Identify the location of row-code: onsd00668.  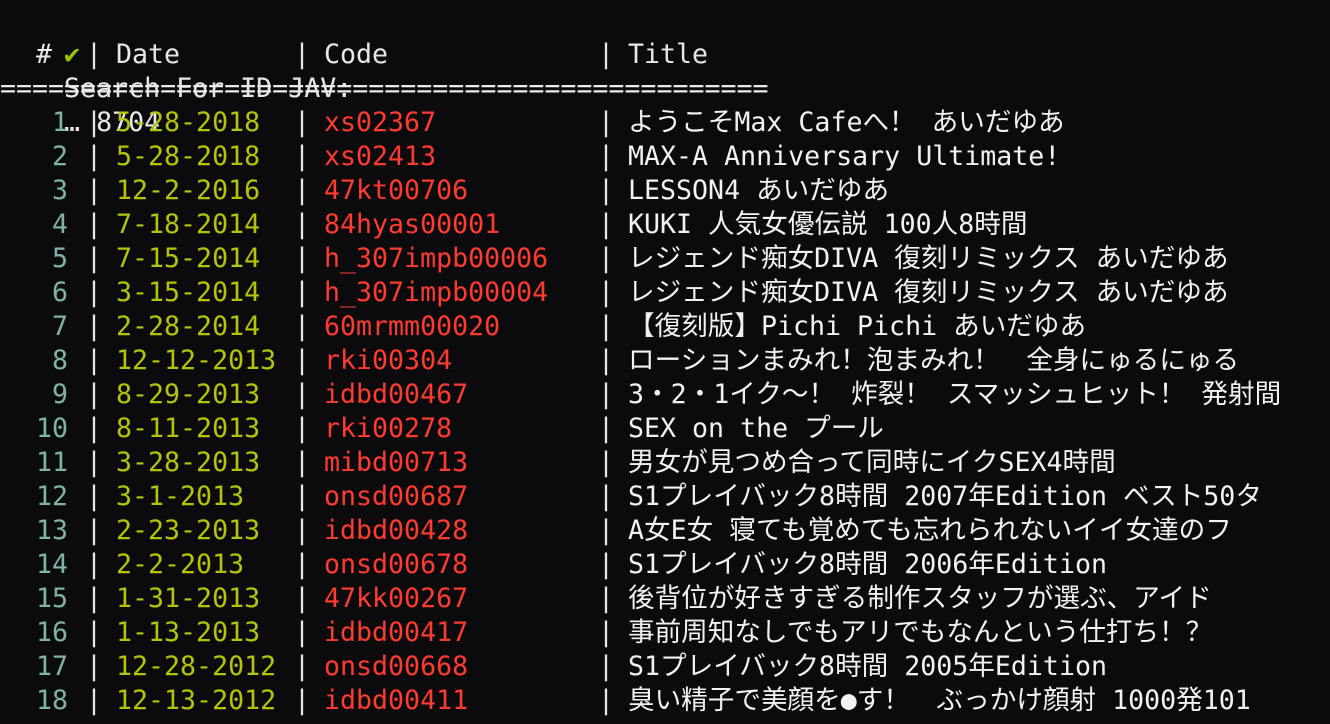
(396, 666).